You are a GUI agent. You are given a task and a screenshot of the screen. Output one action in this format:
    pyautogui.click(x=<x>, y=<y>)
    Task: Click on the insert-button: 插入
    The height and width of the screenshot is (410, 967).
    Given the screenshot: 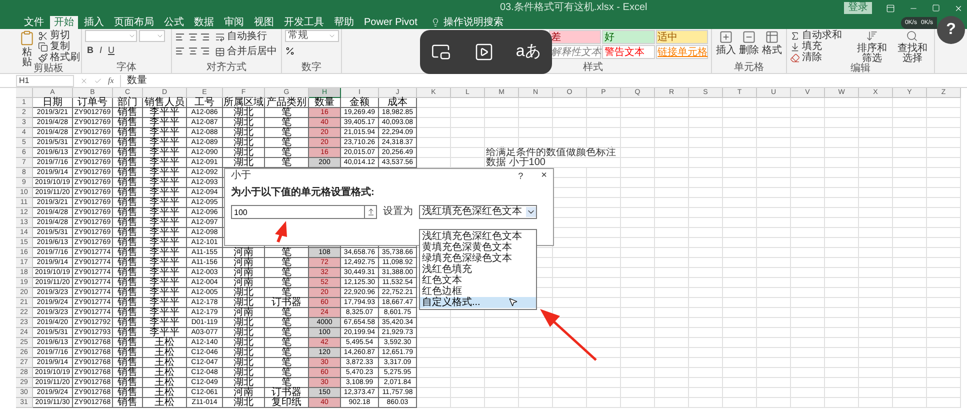 What is the action you would take?
    pyautogui.click(x=726, y=43)
    